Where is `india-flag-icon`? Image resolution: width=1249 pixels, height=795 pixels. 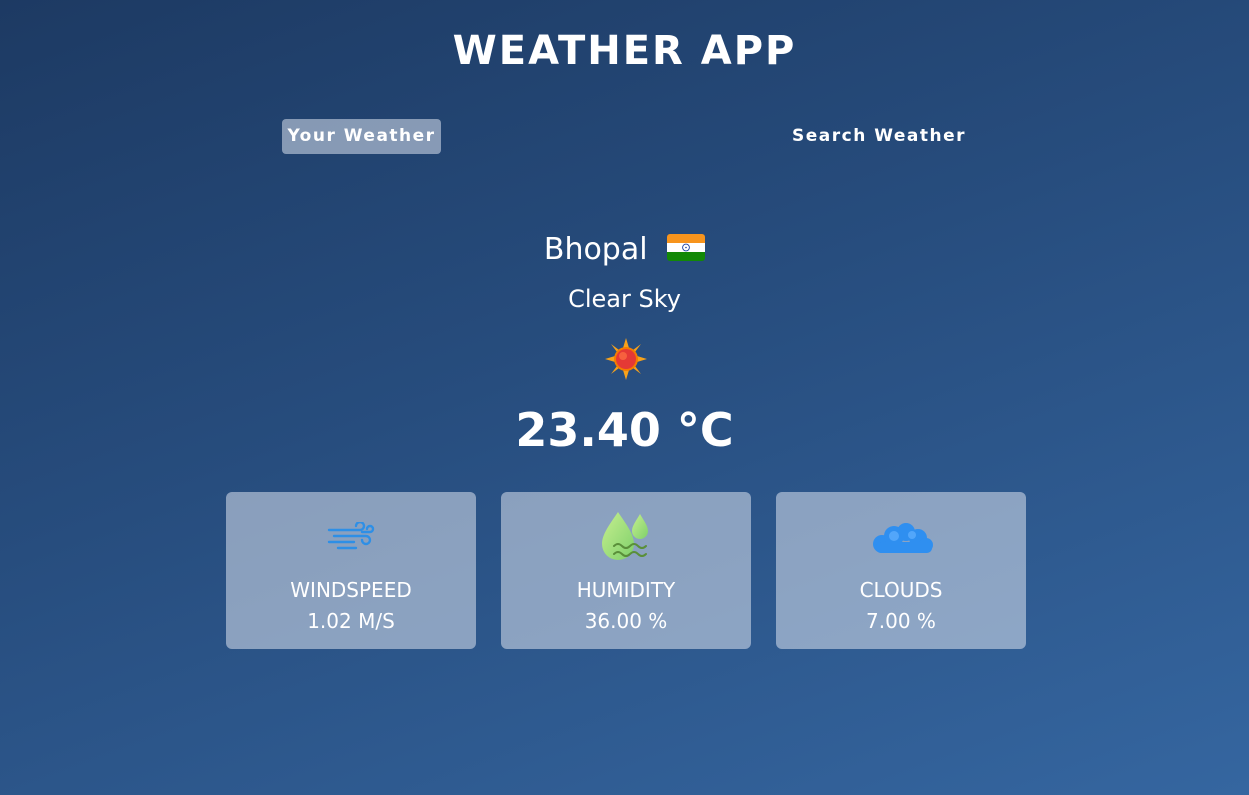
india-flag-icon is located at coordinates (686, 247).